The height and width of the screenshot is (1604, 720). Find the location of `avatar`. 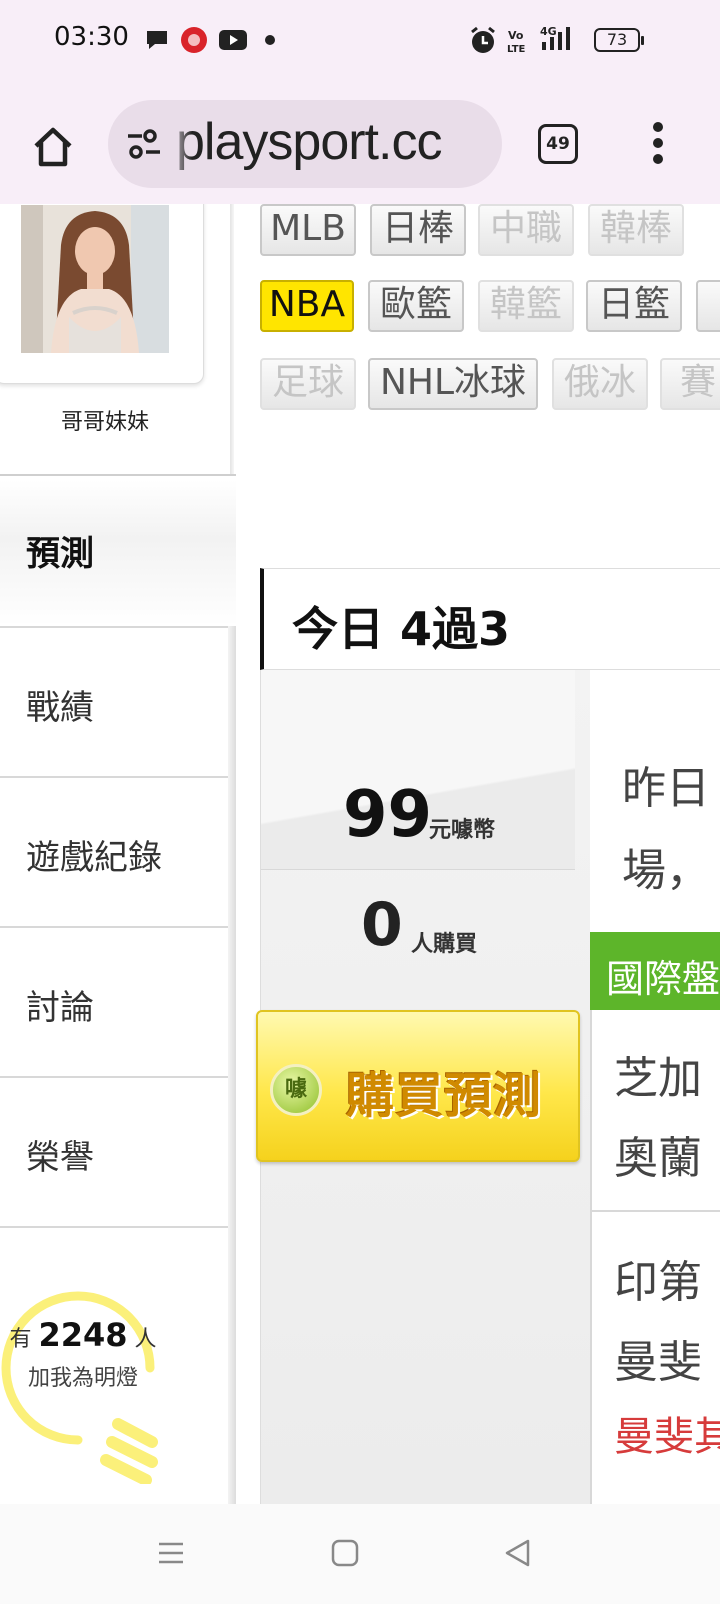

avatar is located at coordinates (95, 279).